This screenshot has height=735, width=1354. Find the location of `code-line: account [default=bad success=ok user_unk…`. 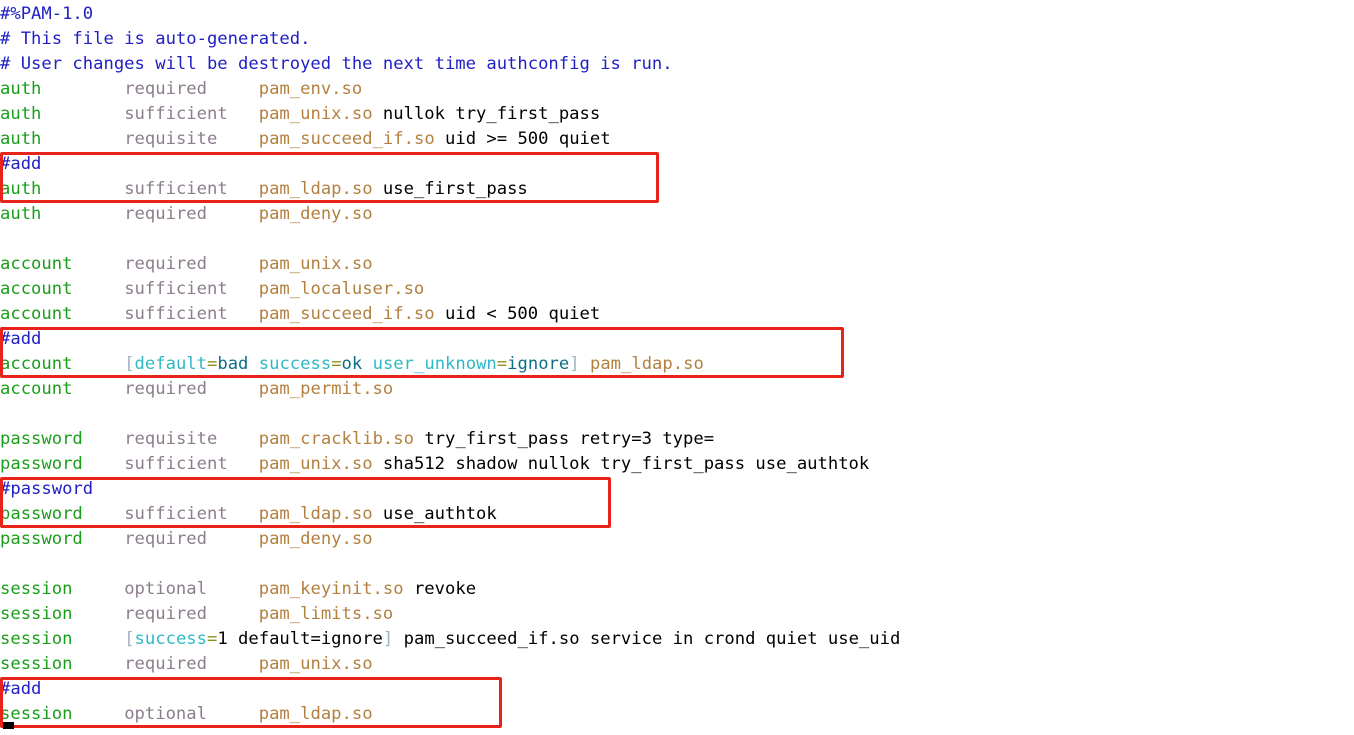

code-line: account [default=bad success=ok user_unk… is located at coordinates (352, 364).